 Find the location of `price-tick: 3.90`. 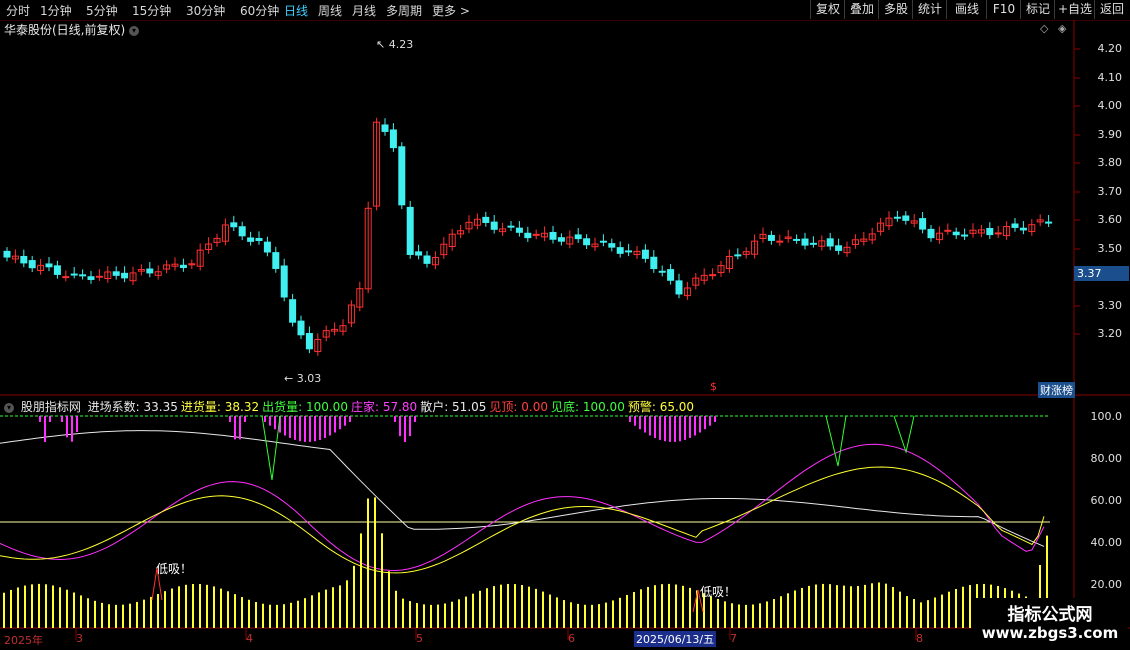

price-tick: 3.90 is located at coordinates (1110, 134).